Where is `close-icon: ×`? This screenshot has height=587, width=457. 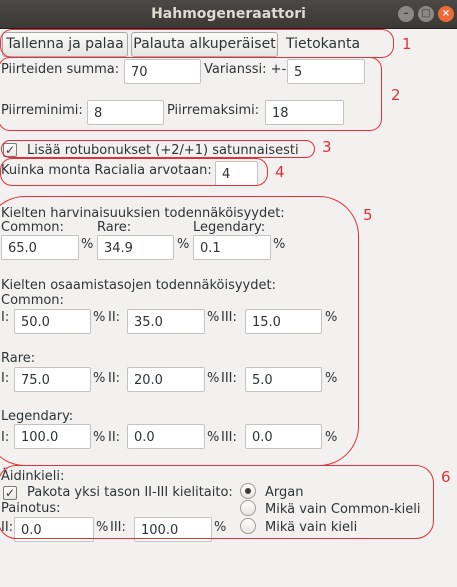 close-icon: × is located at coordinates (446, 14).